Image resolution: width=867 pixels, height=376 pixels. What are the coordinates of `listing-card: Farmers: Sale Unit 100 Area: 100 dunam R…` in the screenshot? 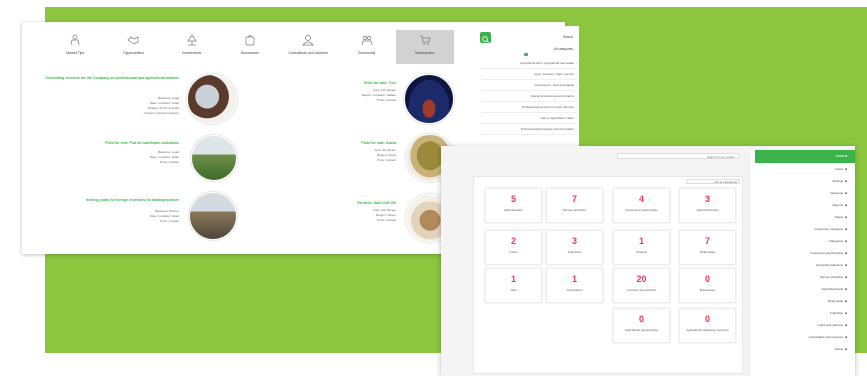 It's located at (383, 220).